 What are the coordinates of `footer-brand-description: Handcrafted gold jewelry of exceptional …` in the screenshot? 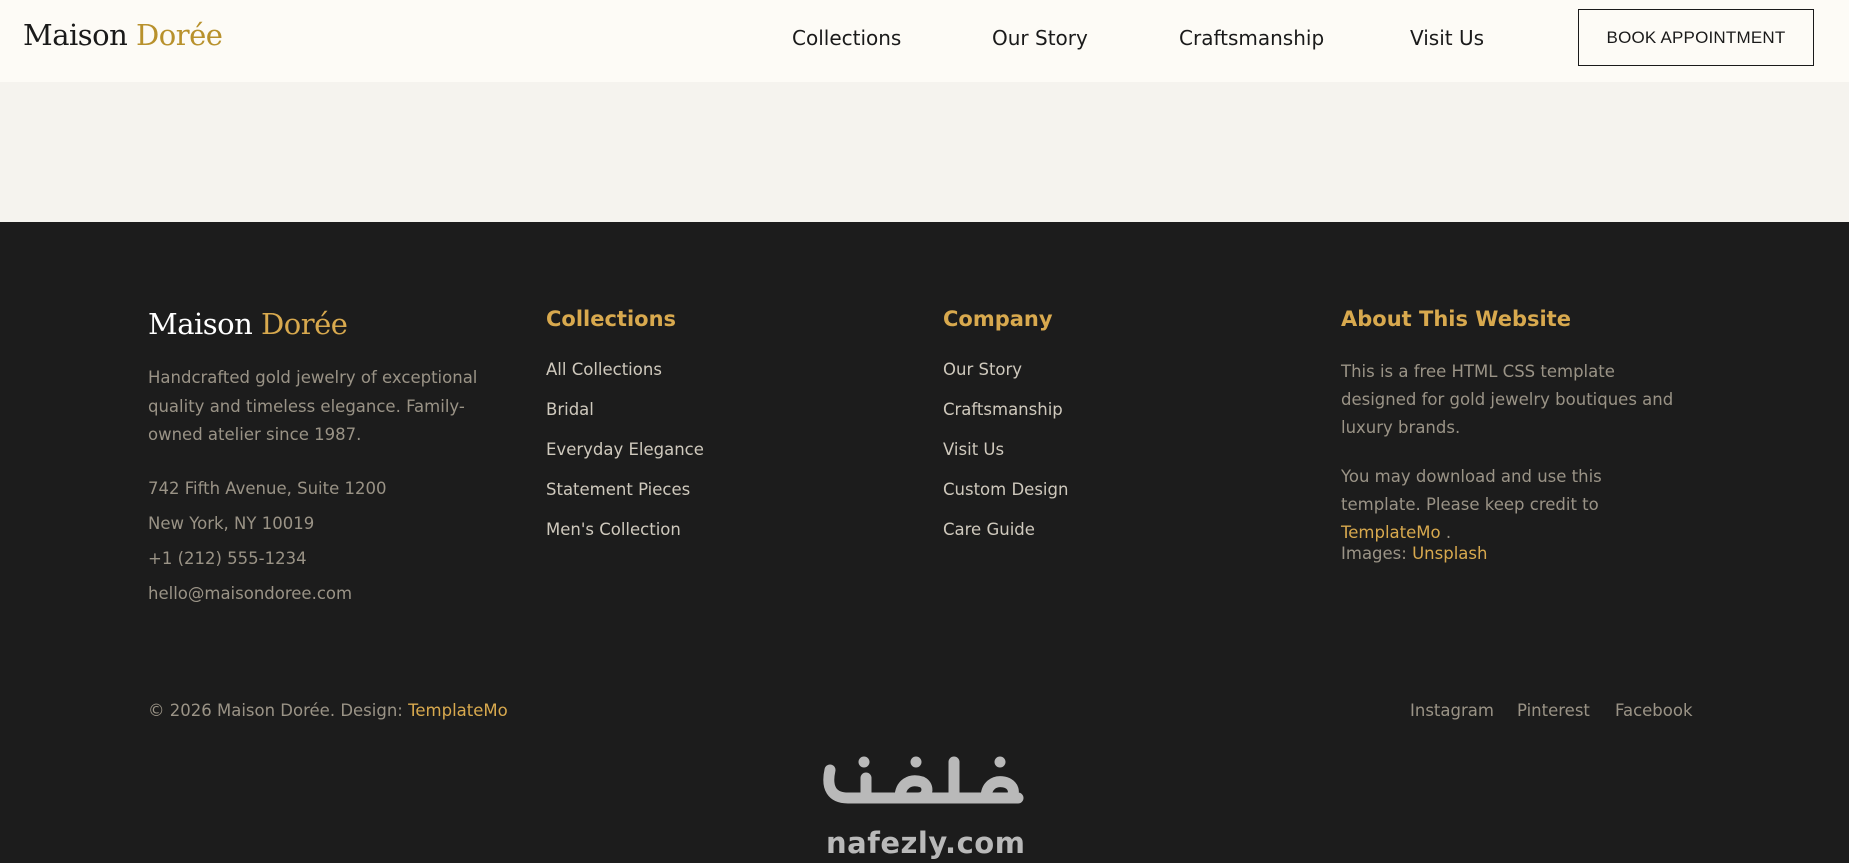 It's located at (313, 406).